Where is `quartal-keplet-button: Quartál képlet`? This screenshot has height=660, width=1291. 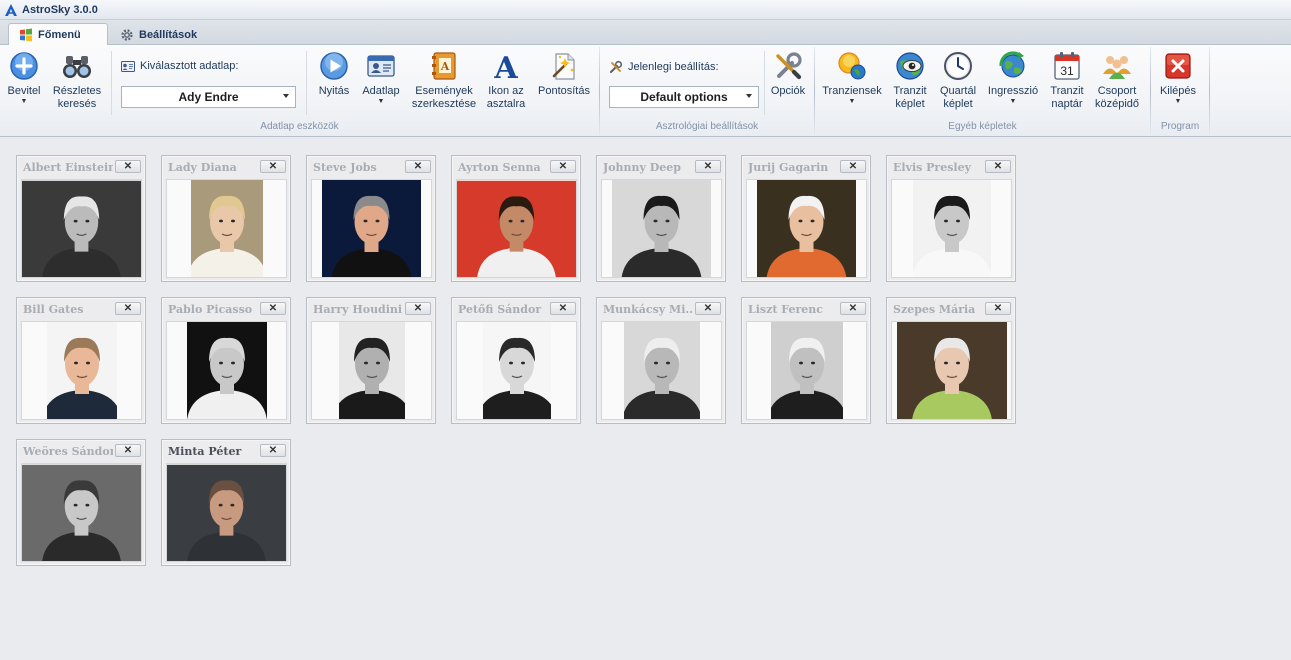 quartal-keplet-button: Quartál képlet is located at coordinates (958, 80).